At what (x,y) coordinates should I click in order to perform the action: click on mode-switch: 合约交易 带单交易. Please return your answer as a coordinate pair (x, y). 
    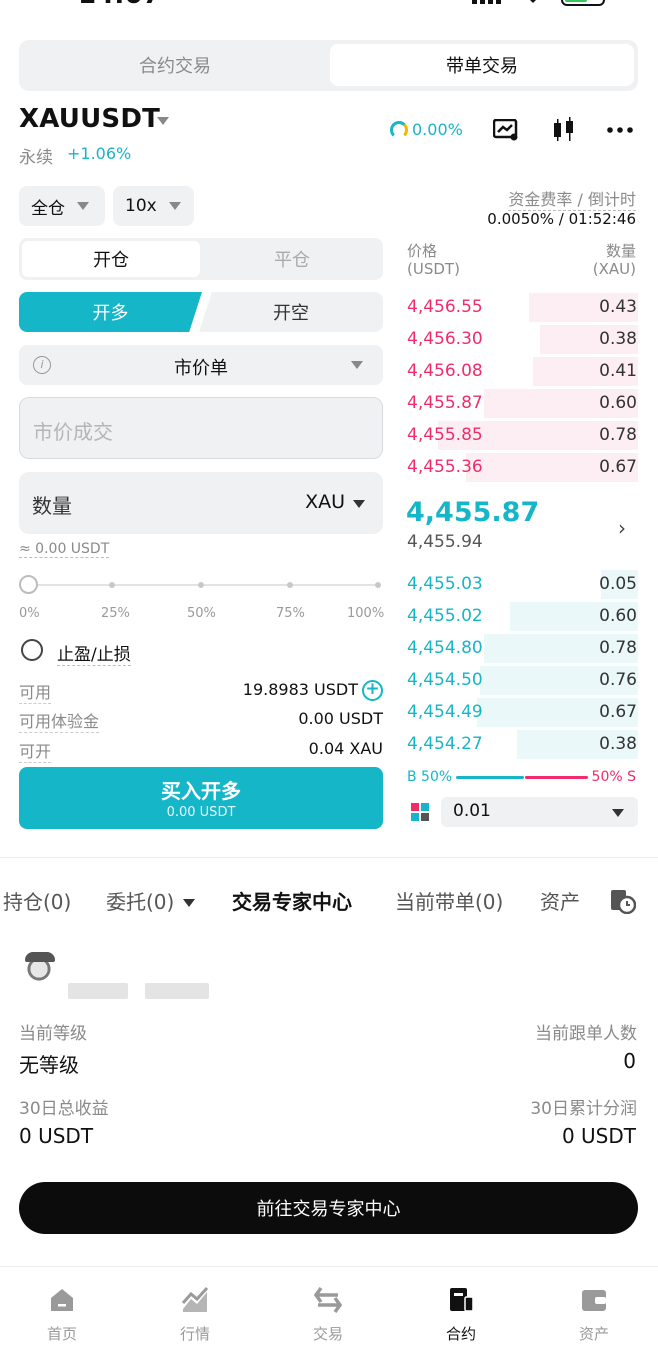
    Looking at the image, I should click on (328, 65).